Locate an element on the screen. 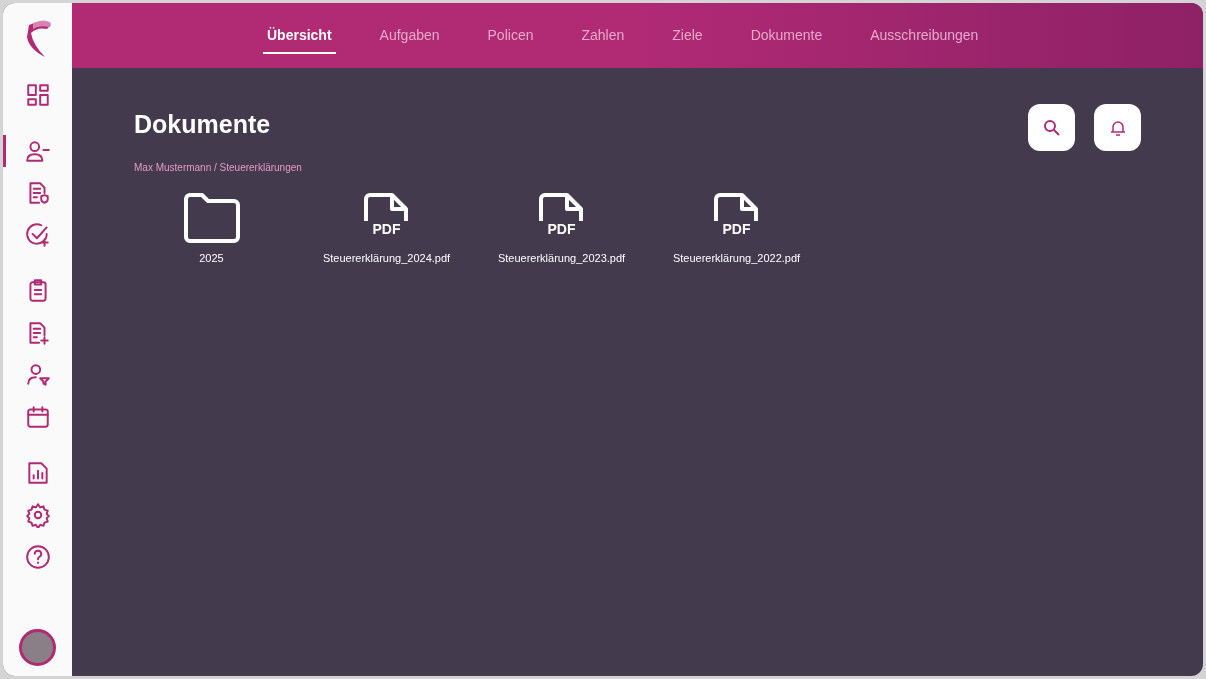 The width and height of the screenshot is (1206, 679). bell-icon is located at coordinates (1117, 127).